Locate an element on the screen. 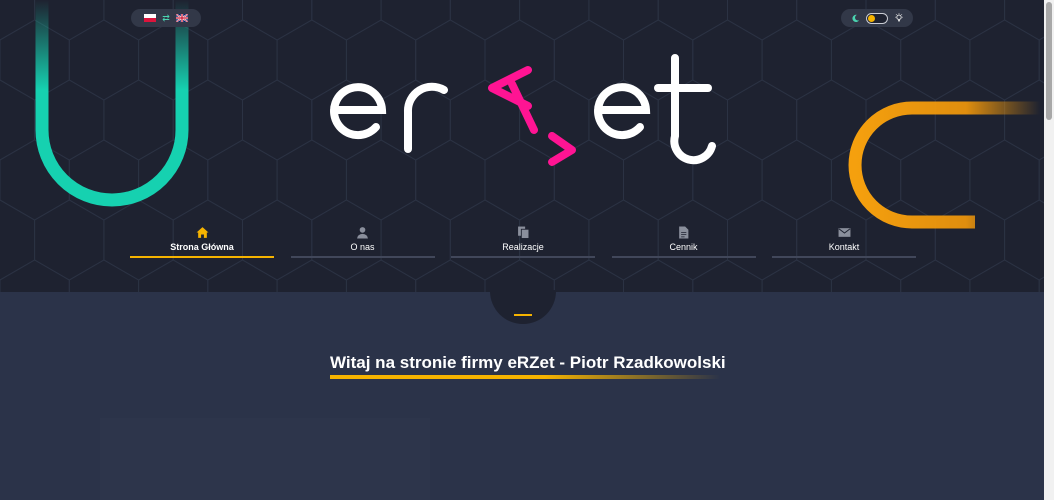 Image resolution: width=1054 pixels, height=500 pixels. language-switcher: ⇄ is located at coordinates (166, 18).